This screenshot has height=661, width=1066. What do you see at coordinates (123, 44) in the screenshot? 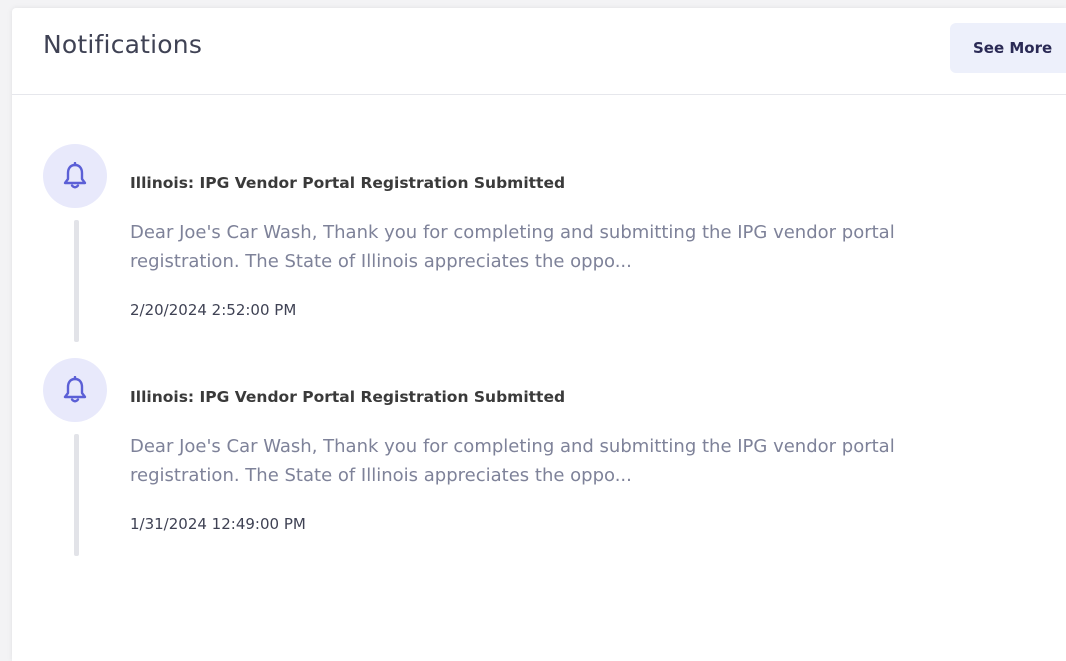
I see `page-title: Notifications` at bounding box center [123, 44].